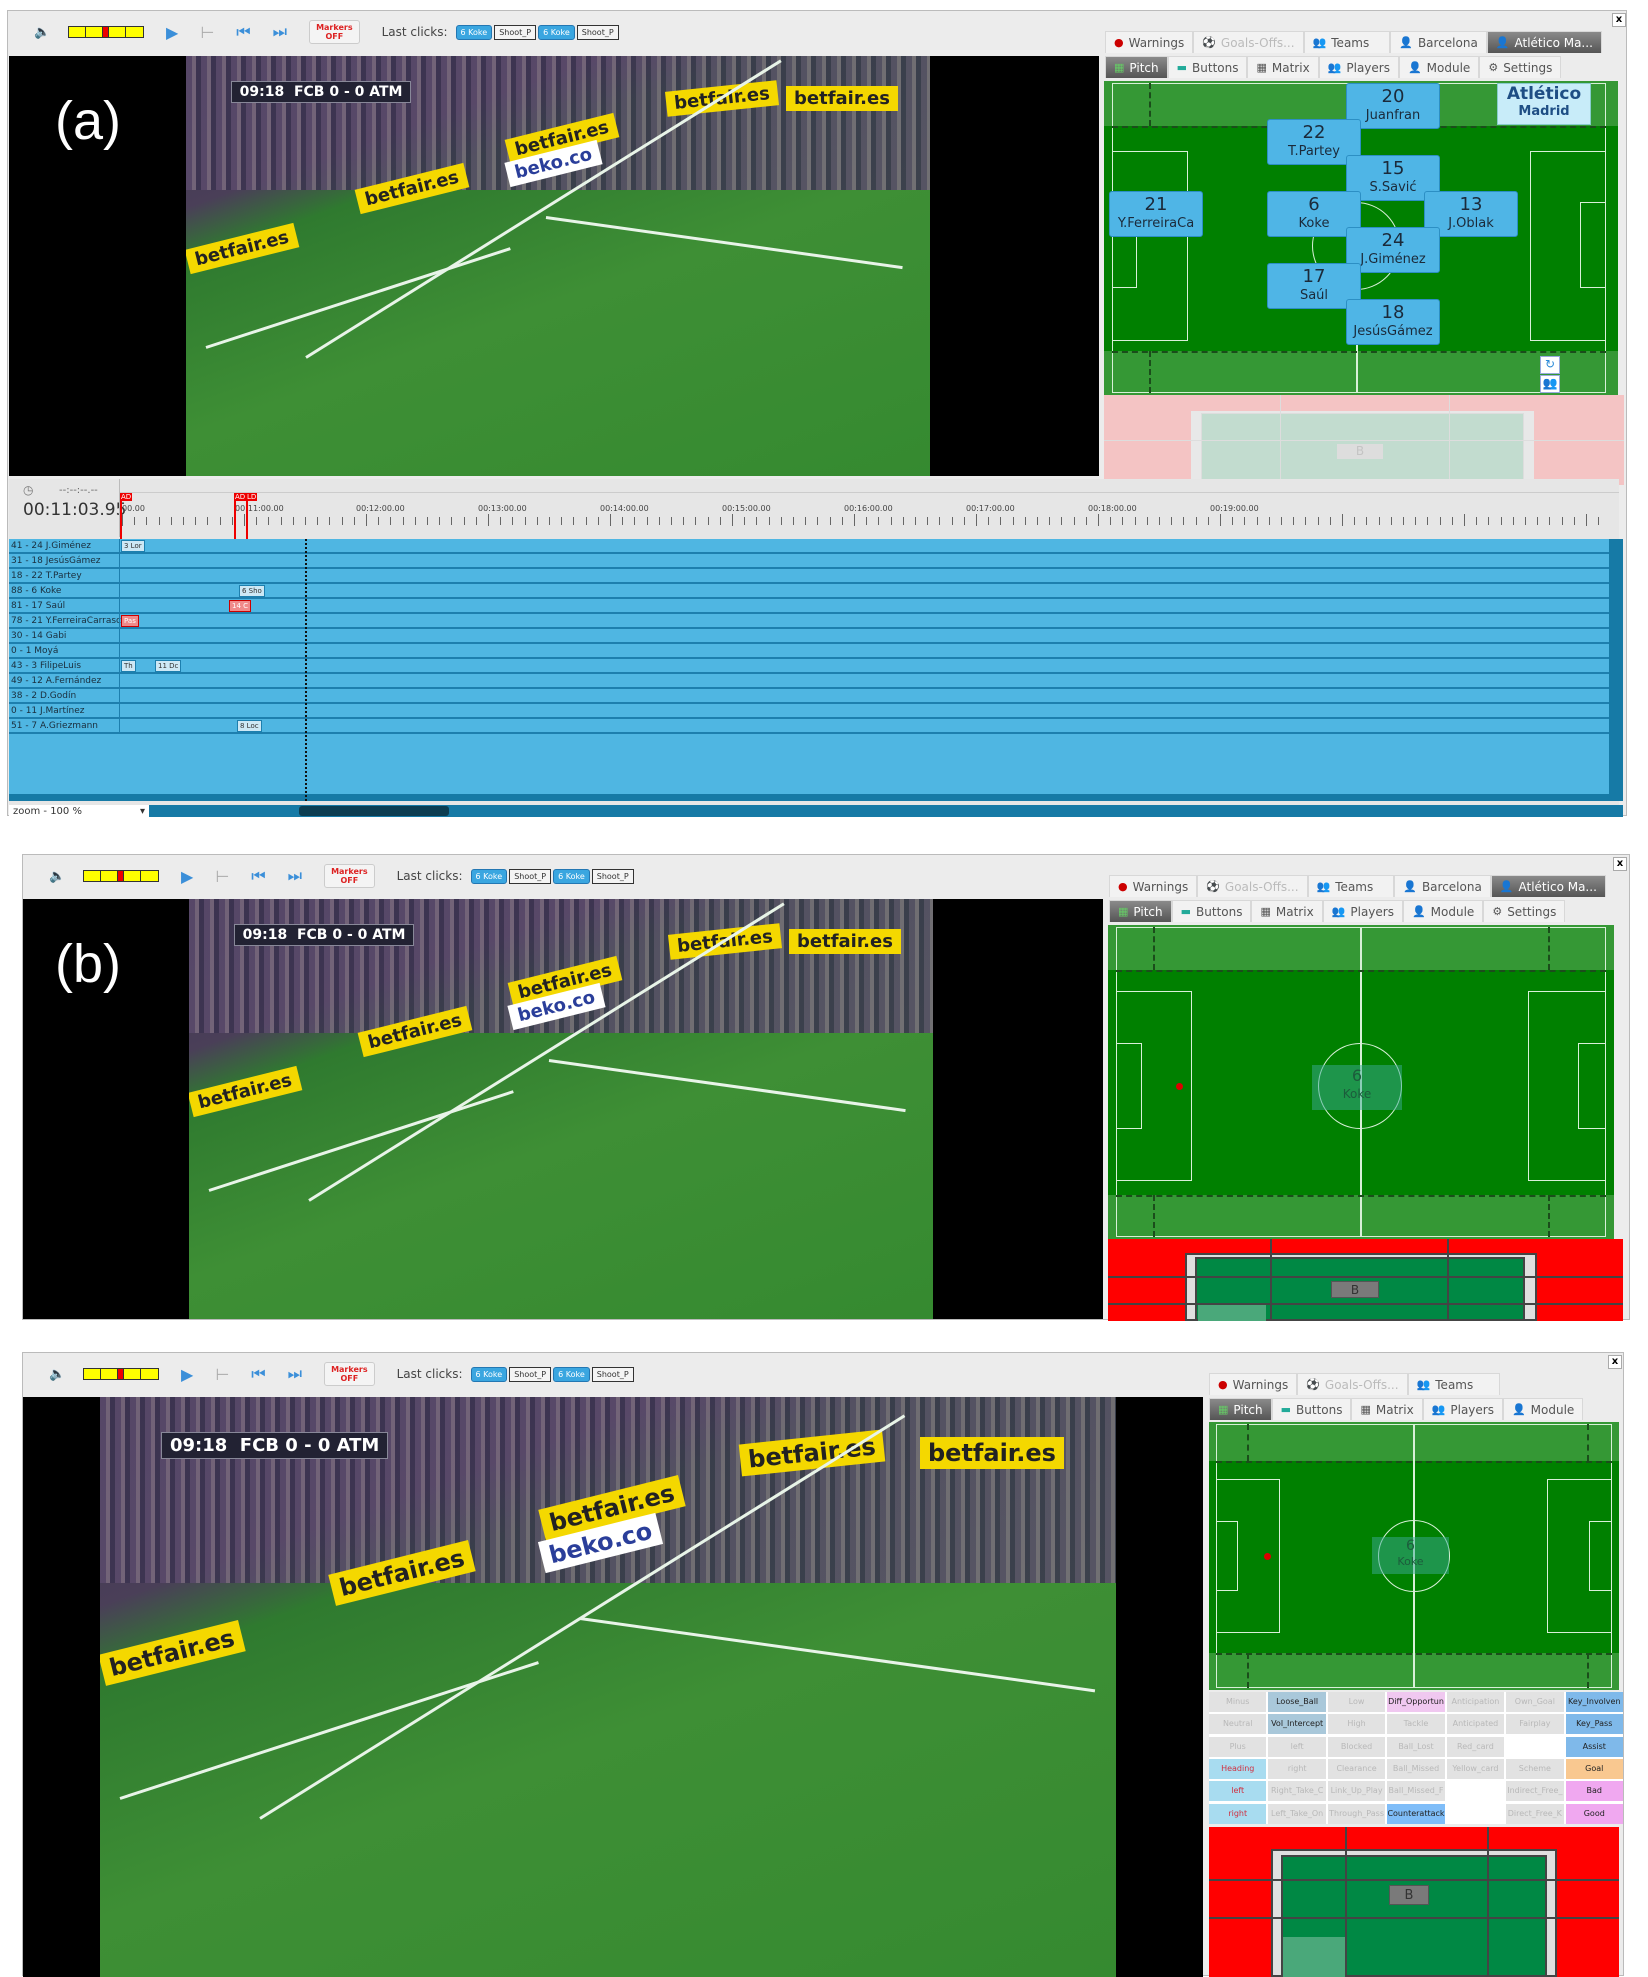  I want to click on timeline-event: Th, so click(128, 666).